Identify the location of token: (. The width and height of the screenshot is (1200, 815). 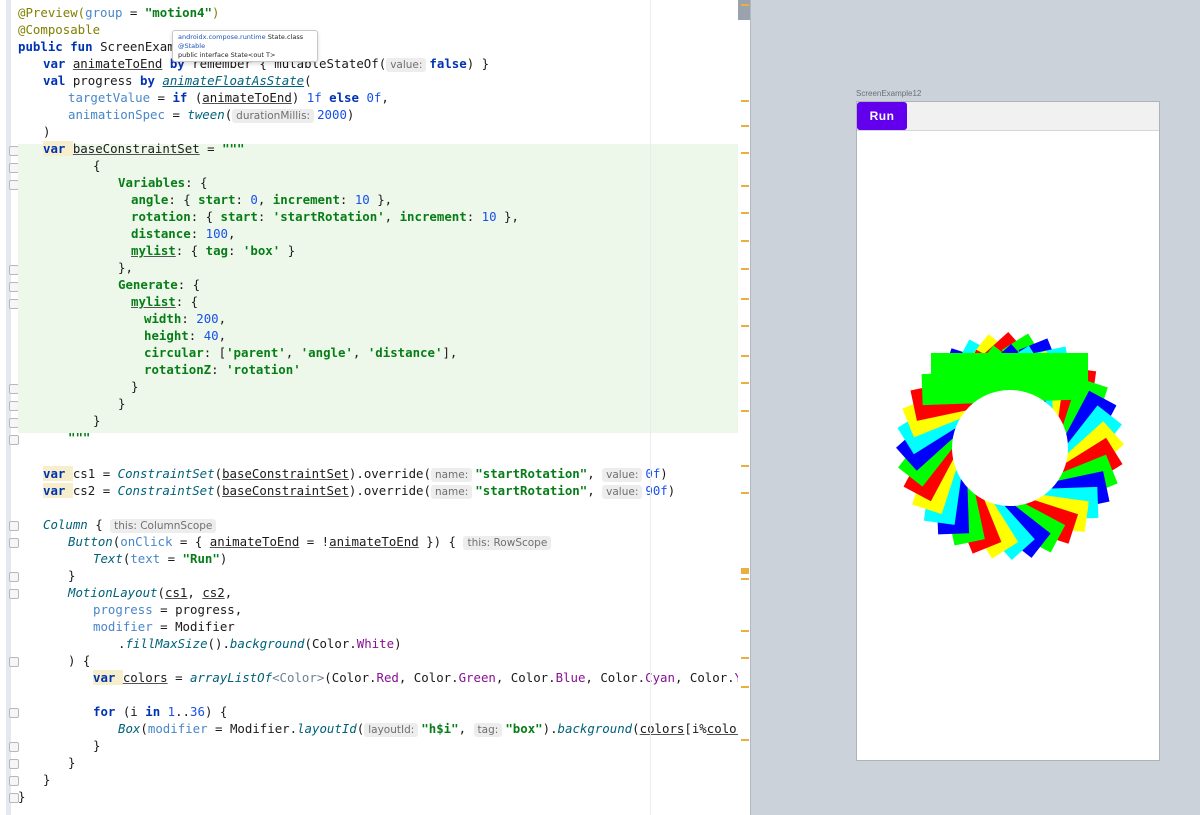
(636, 728).